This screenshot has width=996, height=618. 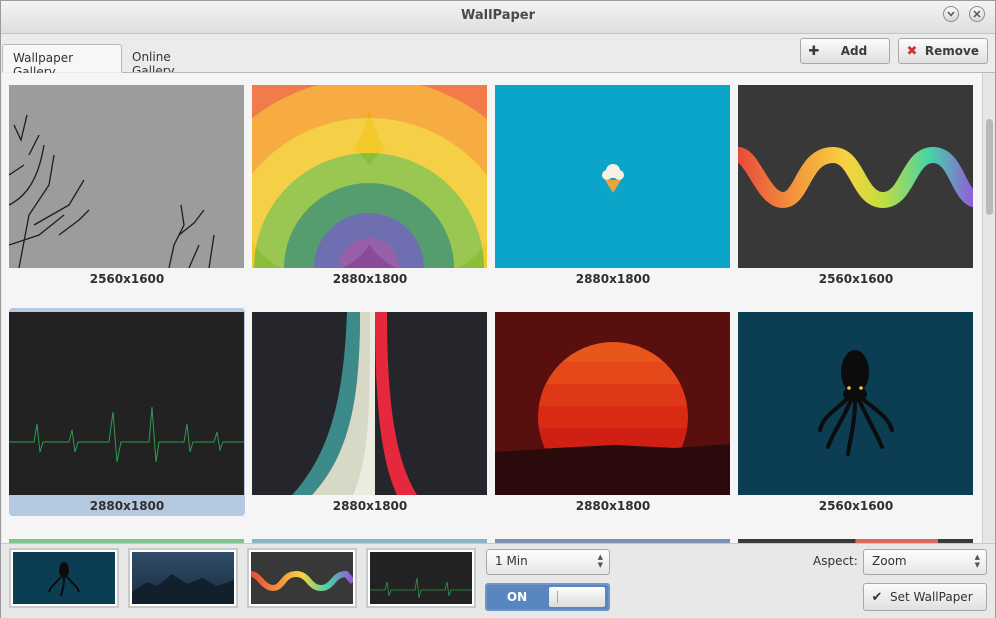 I want to click on title-bar: WallPaper, so click(x=498, y=17).